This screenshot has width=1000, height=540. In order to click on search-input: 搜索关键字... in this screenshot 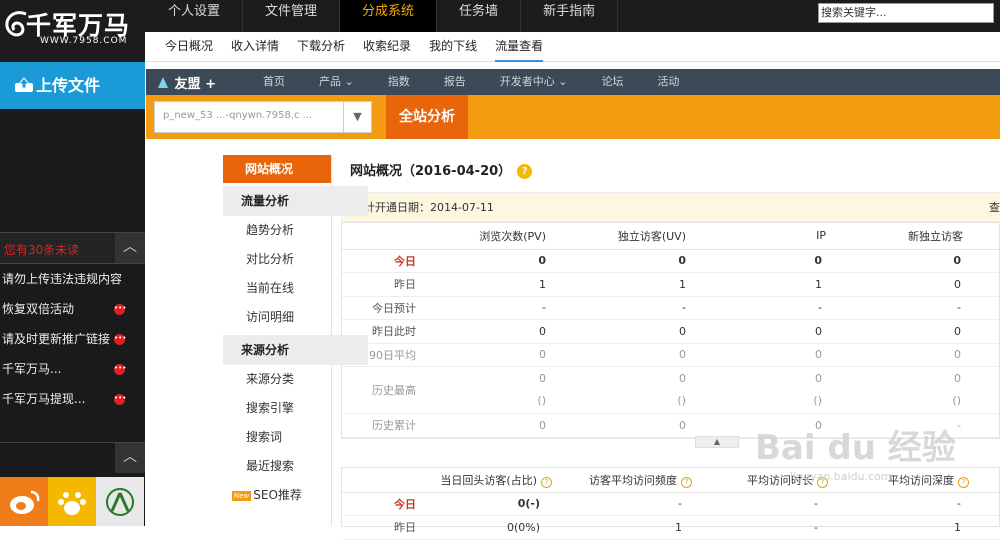, I will do `click(906, 13)`.